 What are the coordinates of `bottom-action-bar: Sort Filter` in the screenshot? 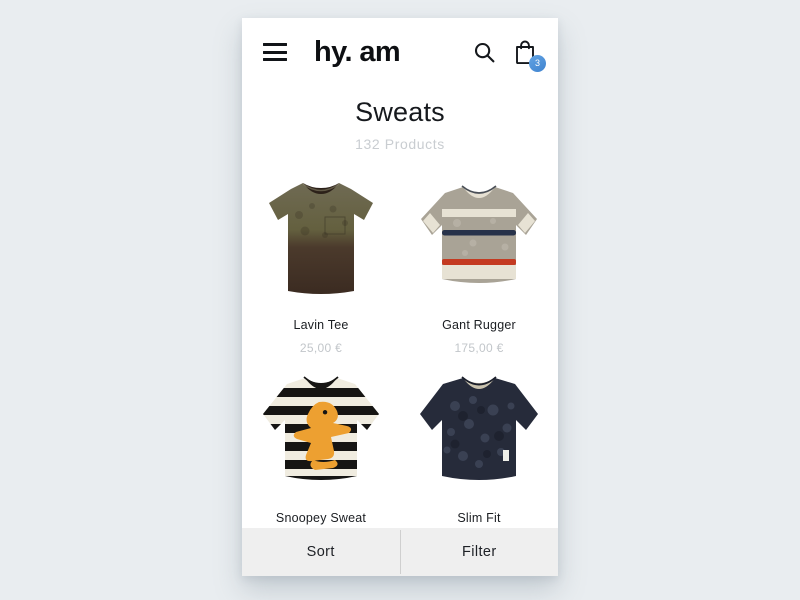 It's located at (400, 552).